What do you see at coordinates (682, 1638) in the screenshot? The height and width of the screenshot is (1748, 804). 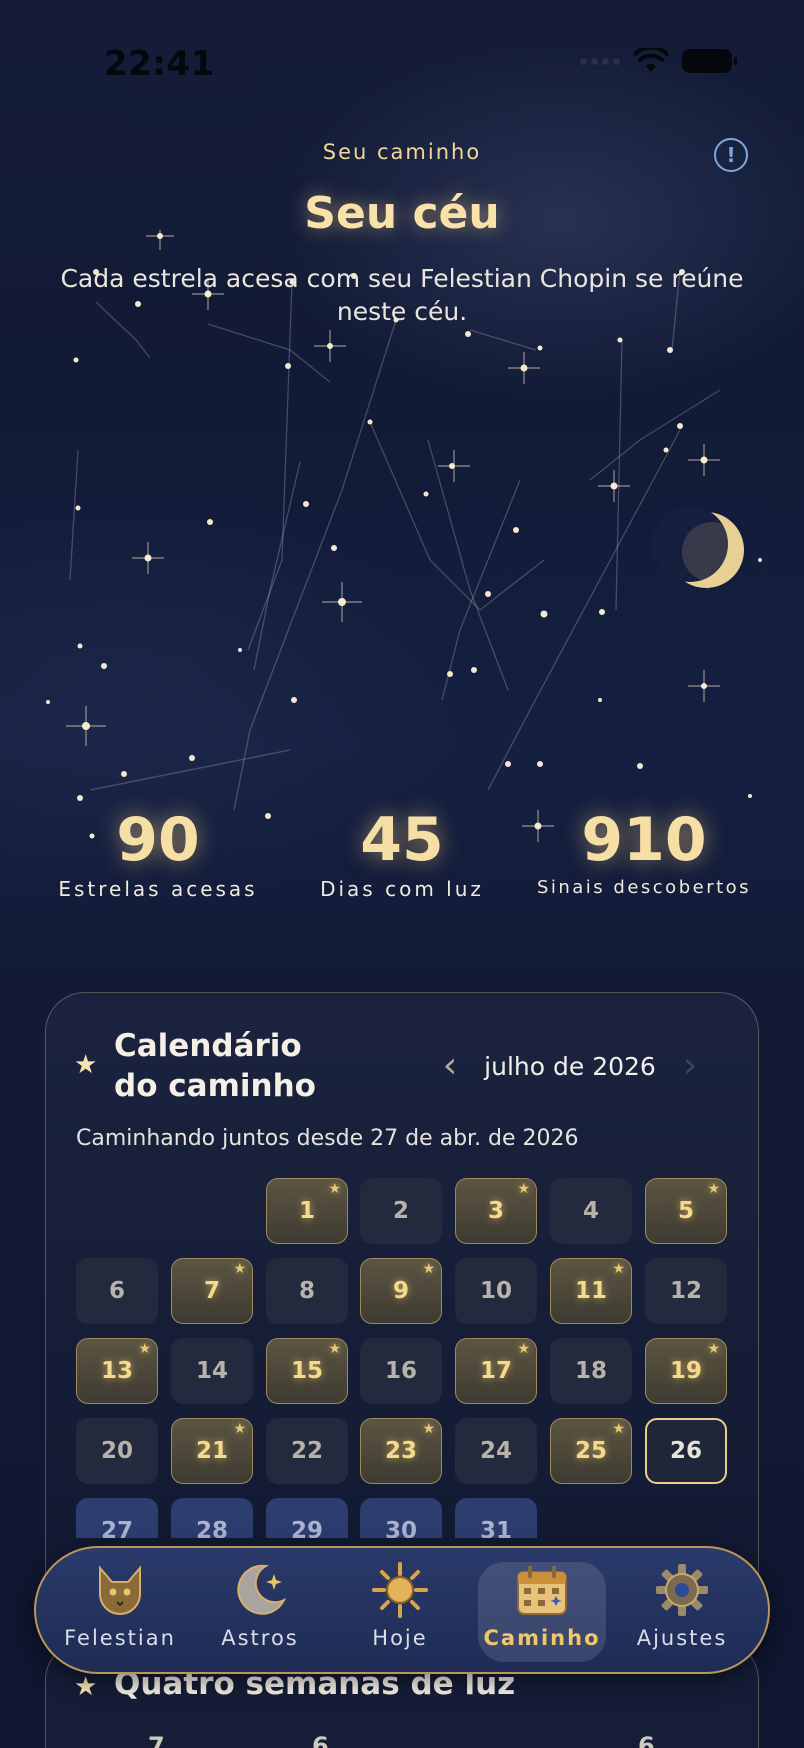 I see `tab-label: Ajustes` at bounding box center [682, 1638].